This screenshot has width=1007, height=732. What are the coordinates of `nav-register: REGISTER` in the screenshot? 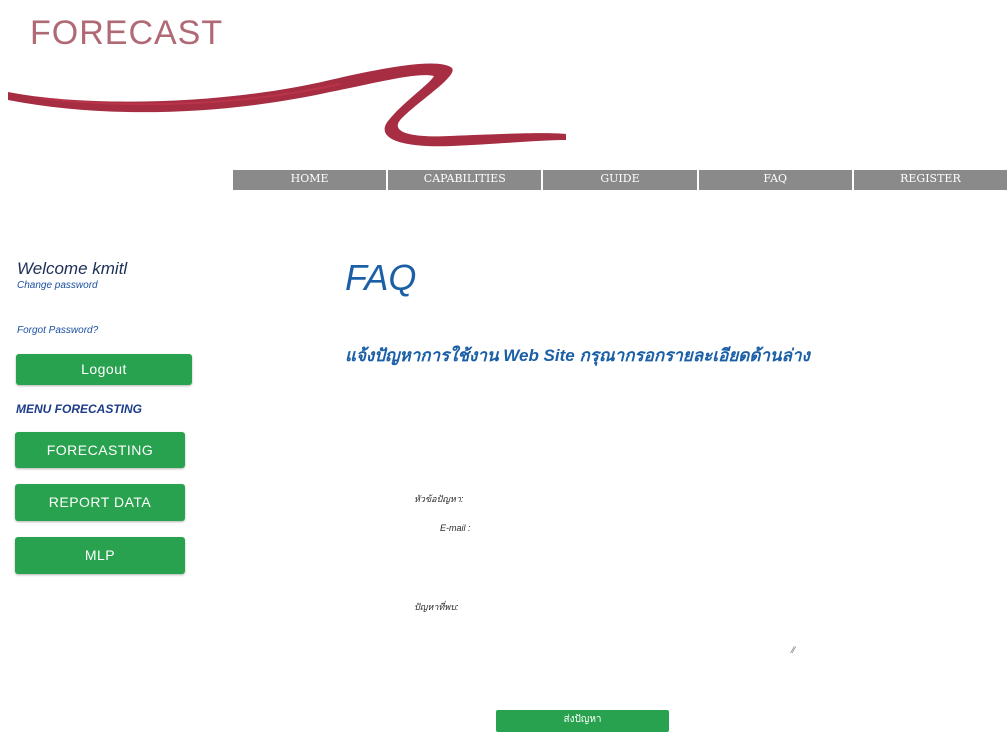 It's located at (930, 180).